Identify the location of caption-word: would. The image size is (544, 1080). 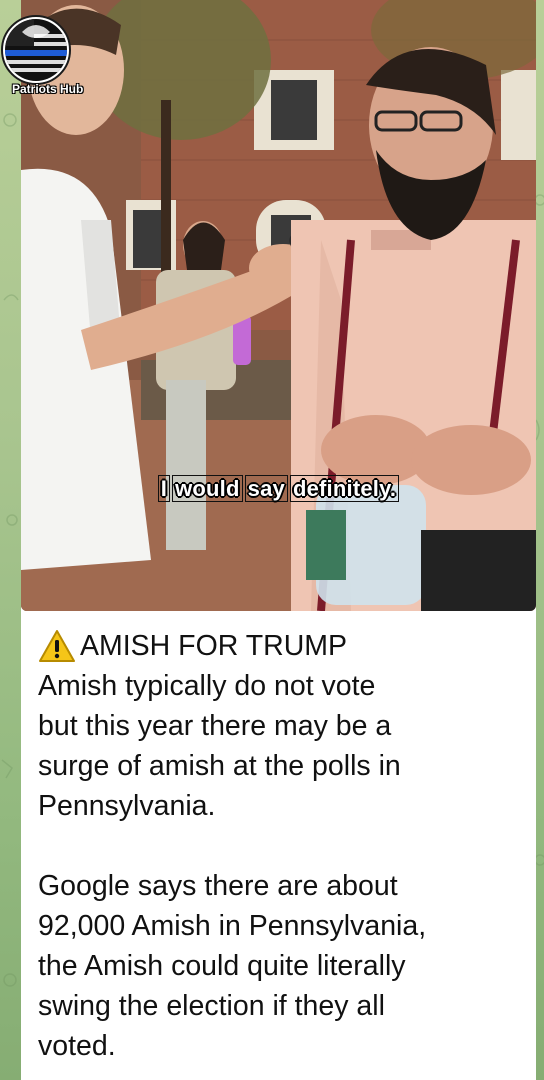
(207, 488).